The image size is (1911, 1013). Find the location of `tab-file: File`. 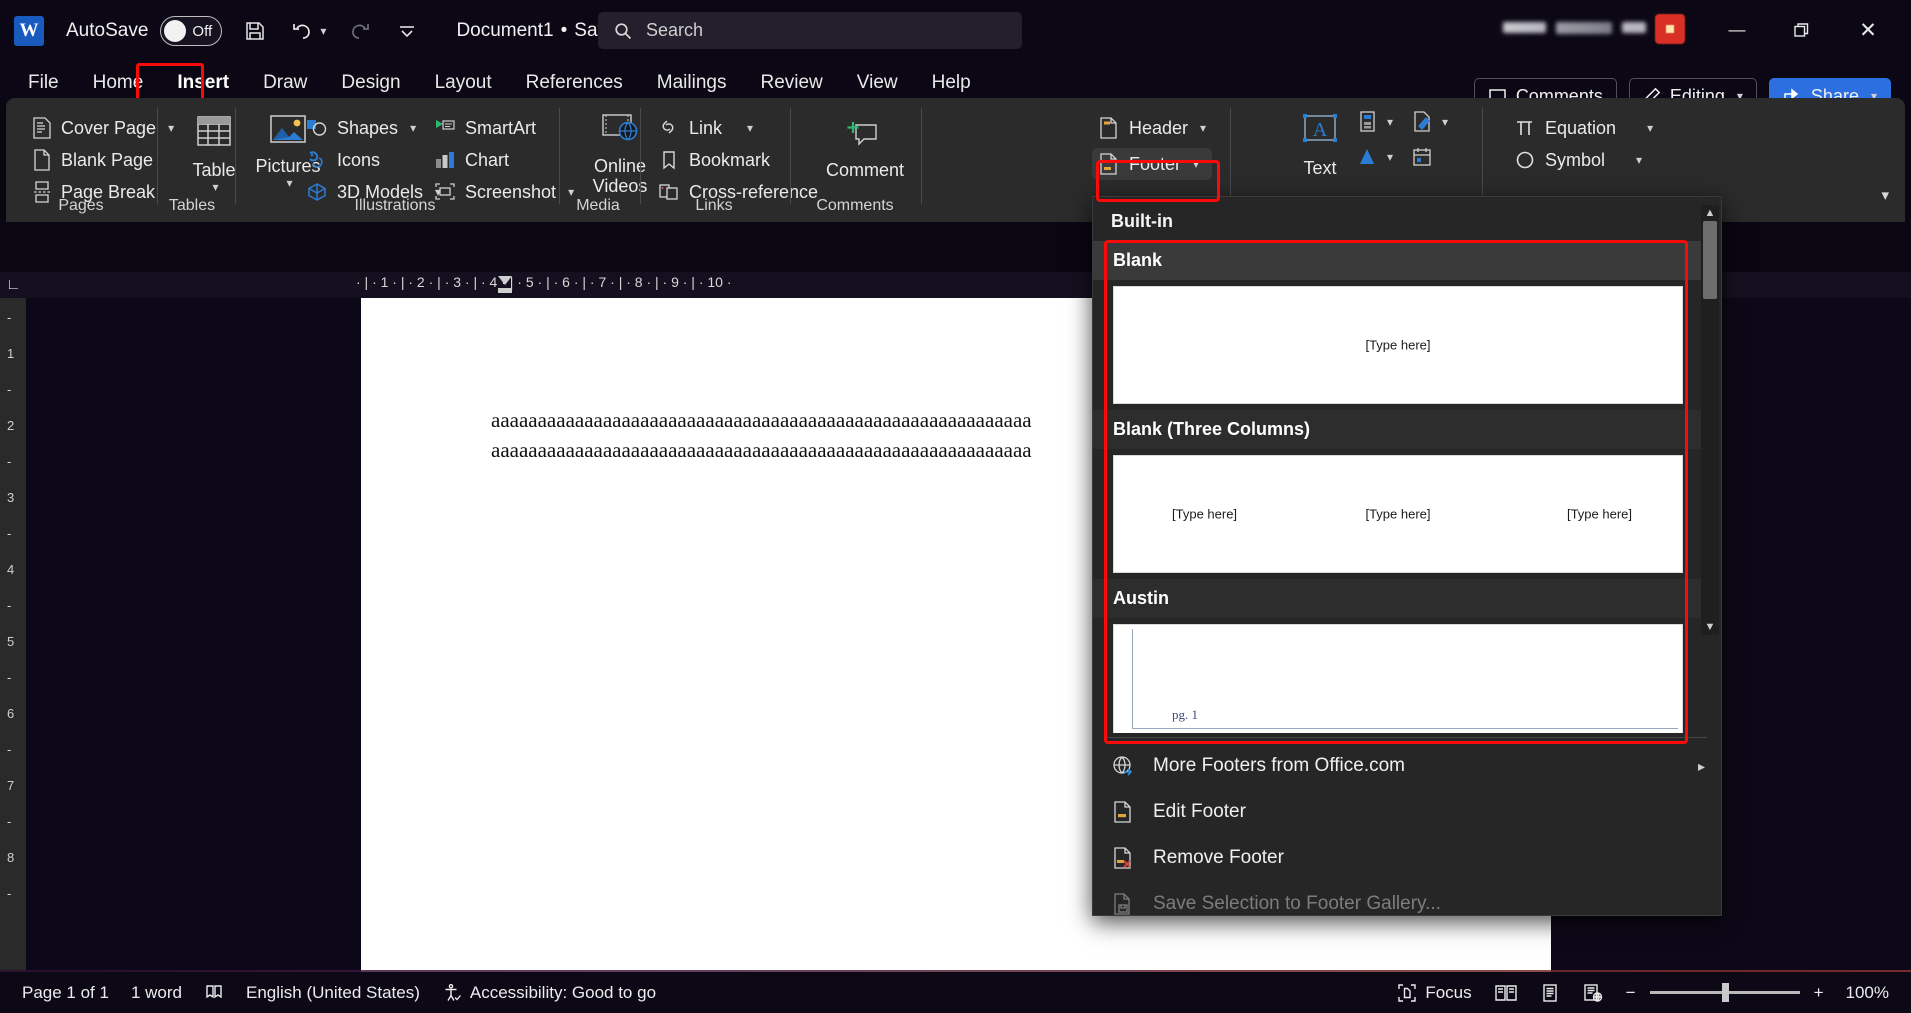

tab-file: File is located at coordinates (43, 83).